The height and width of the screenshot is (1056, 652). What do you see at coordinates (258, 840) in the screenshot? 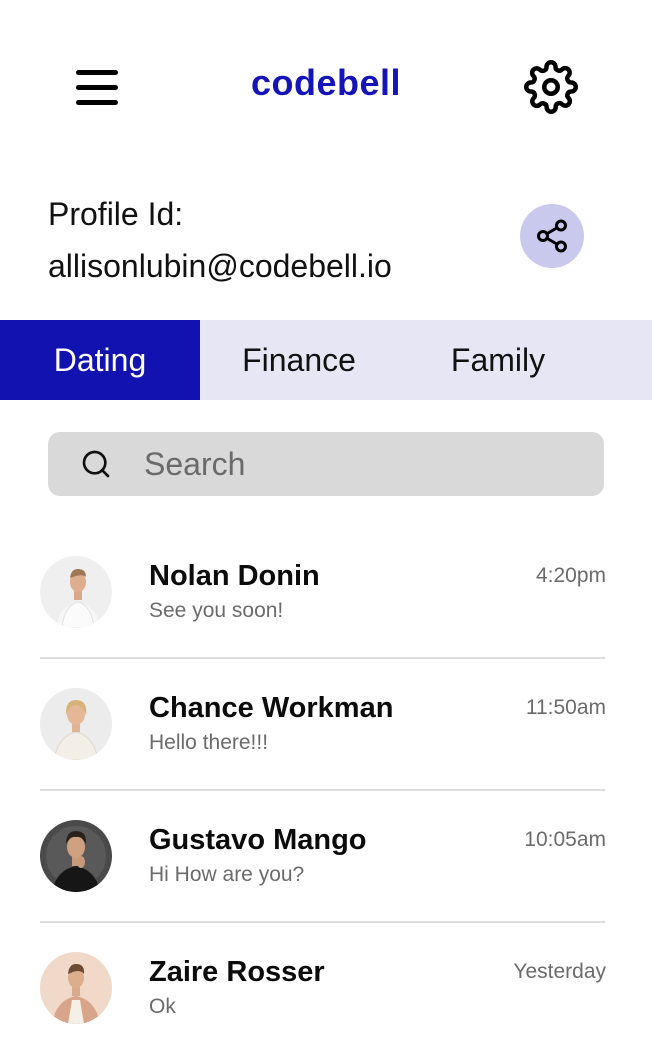
I see `chat-name: Gustavo Mango` at bounding box center [258, 840].